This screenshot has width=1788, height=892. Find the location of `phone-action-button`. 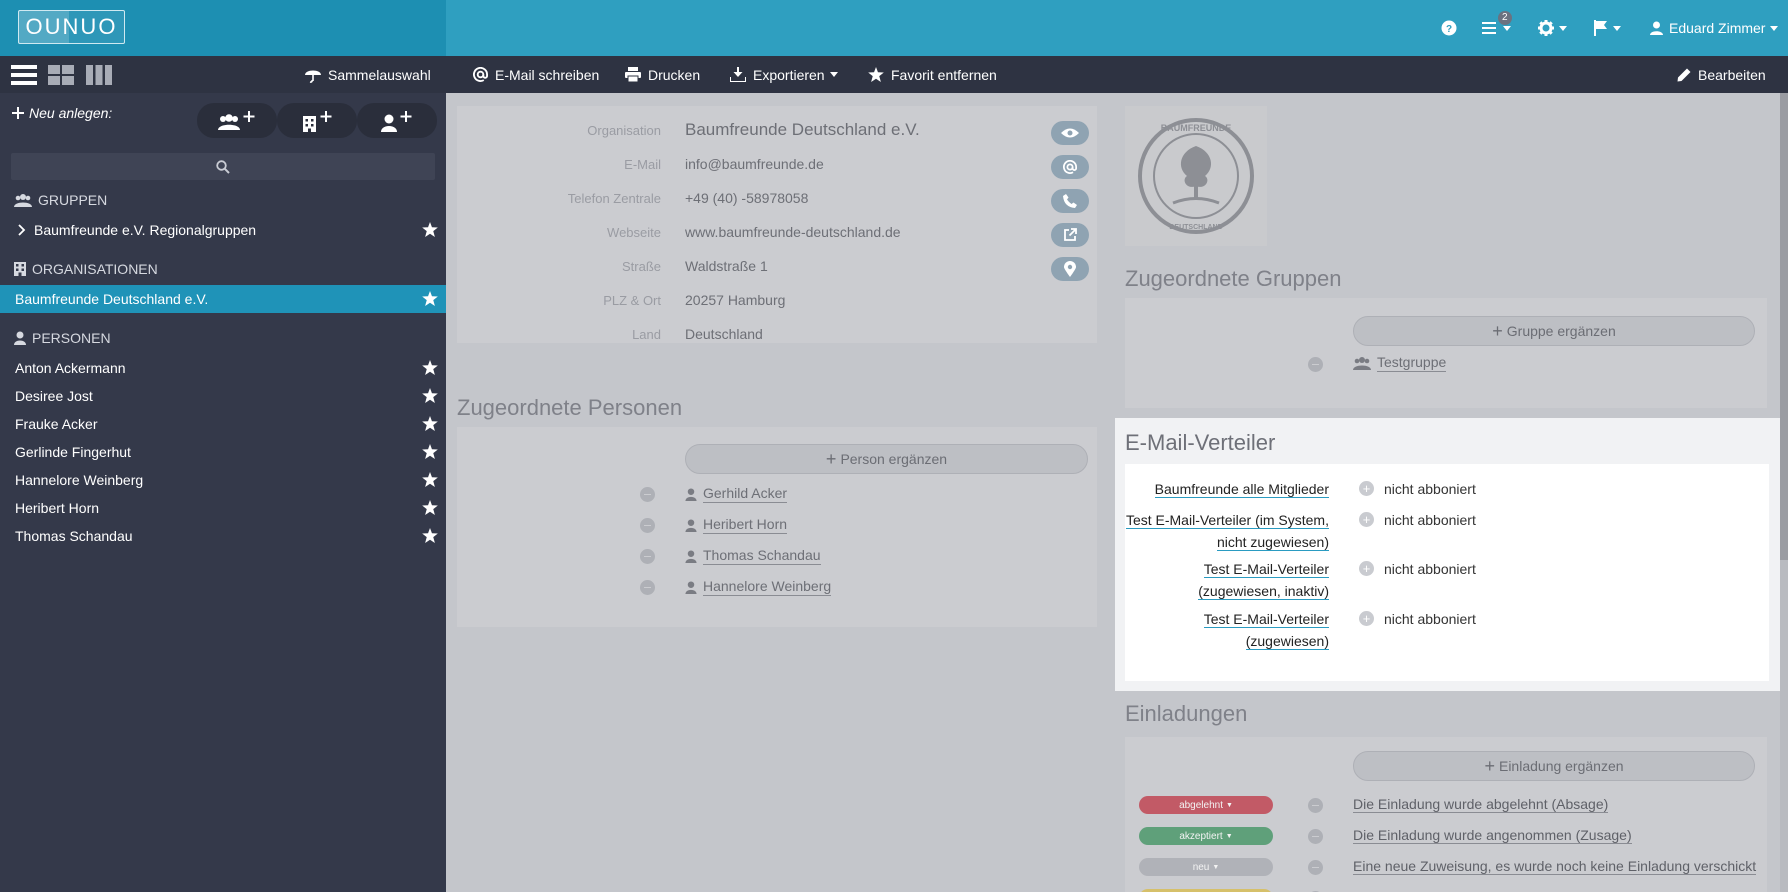

phone-action-button is located at coordinates (1070, 201).